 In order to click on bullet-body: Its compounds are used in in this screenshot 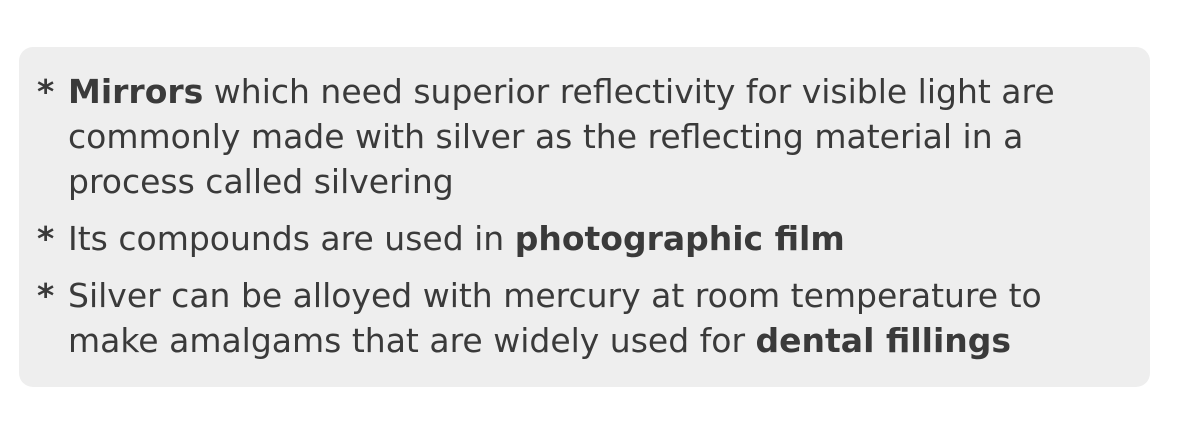, I will do `click(291, 238)`.